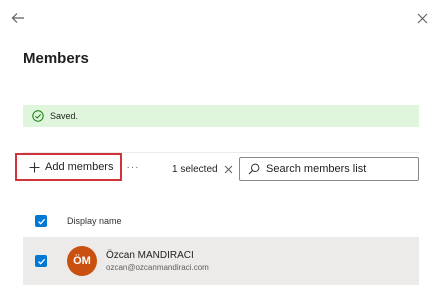  I want to click on plus-icon, so click(34, 167).